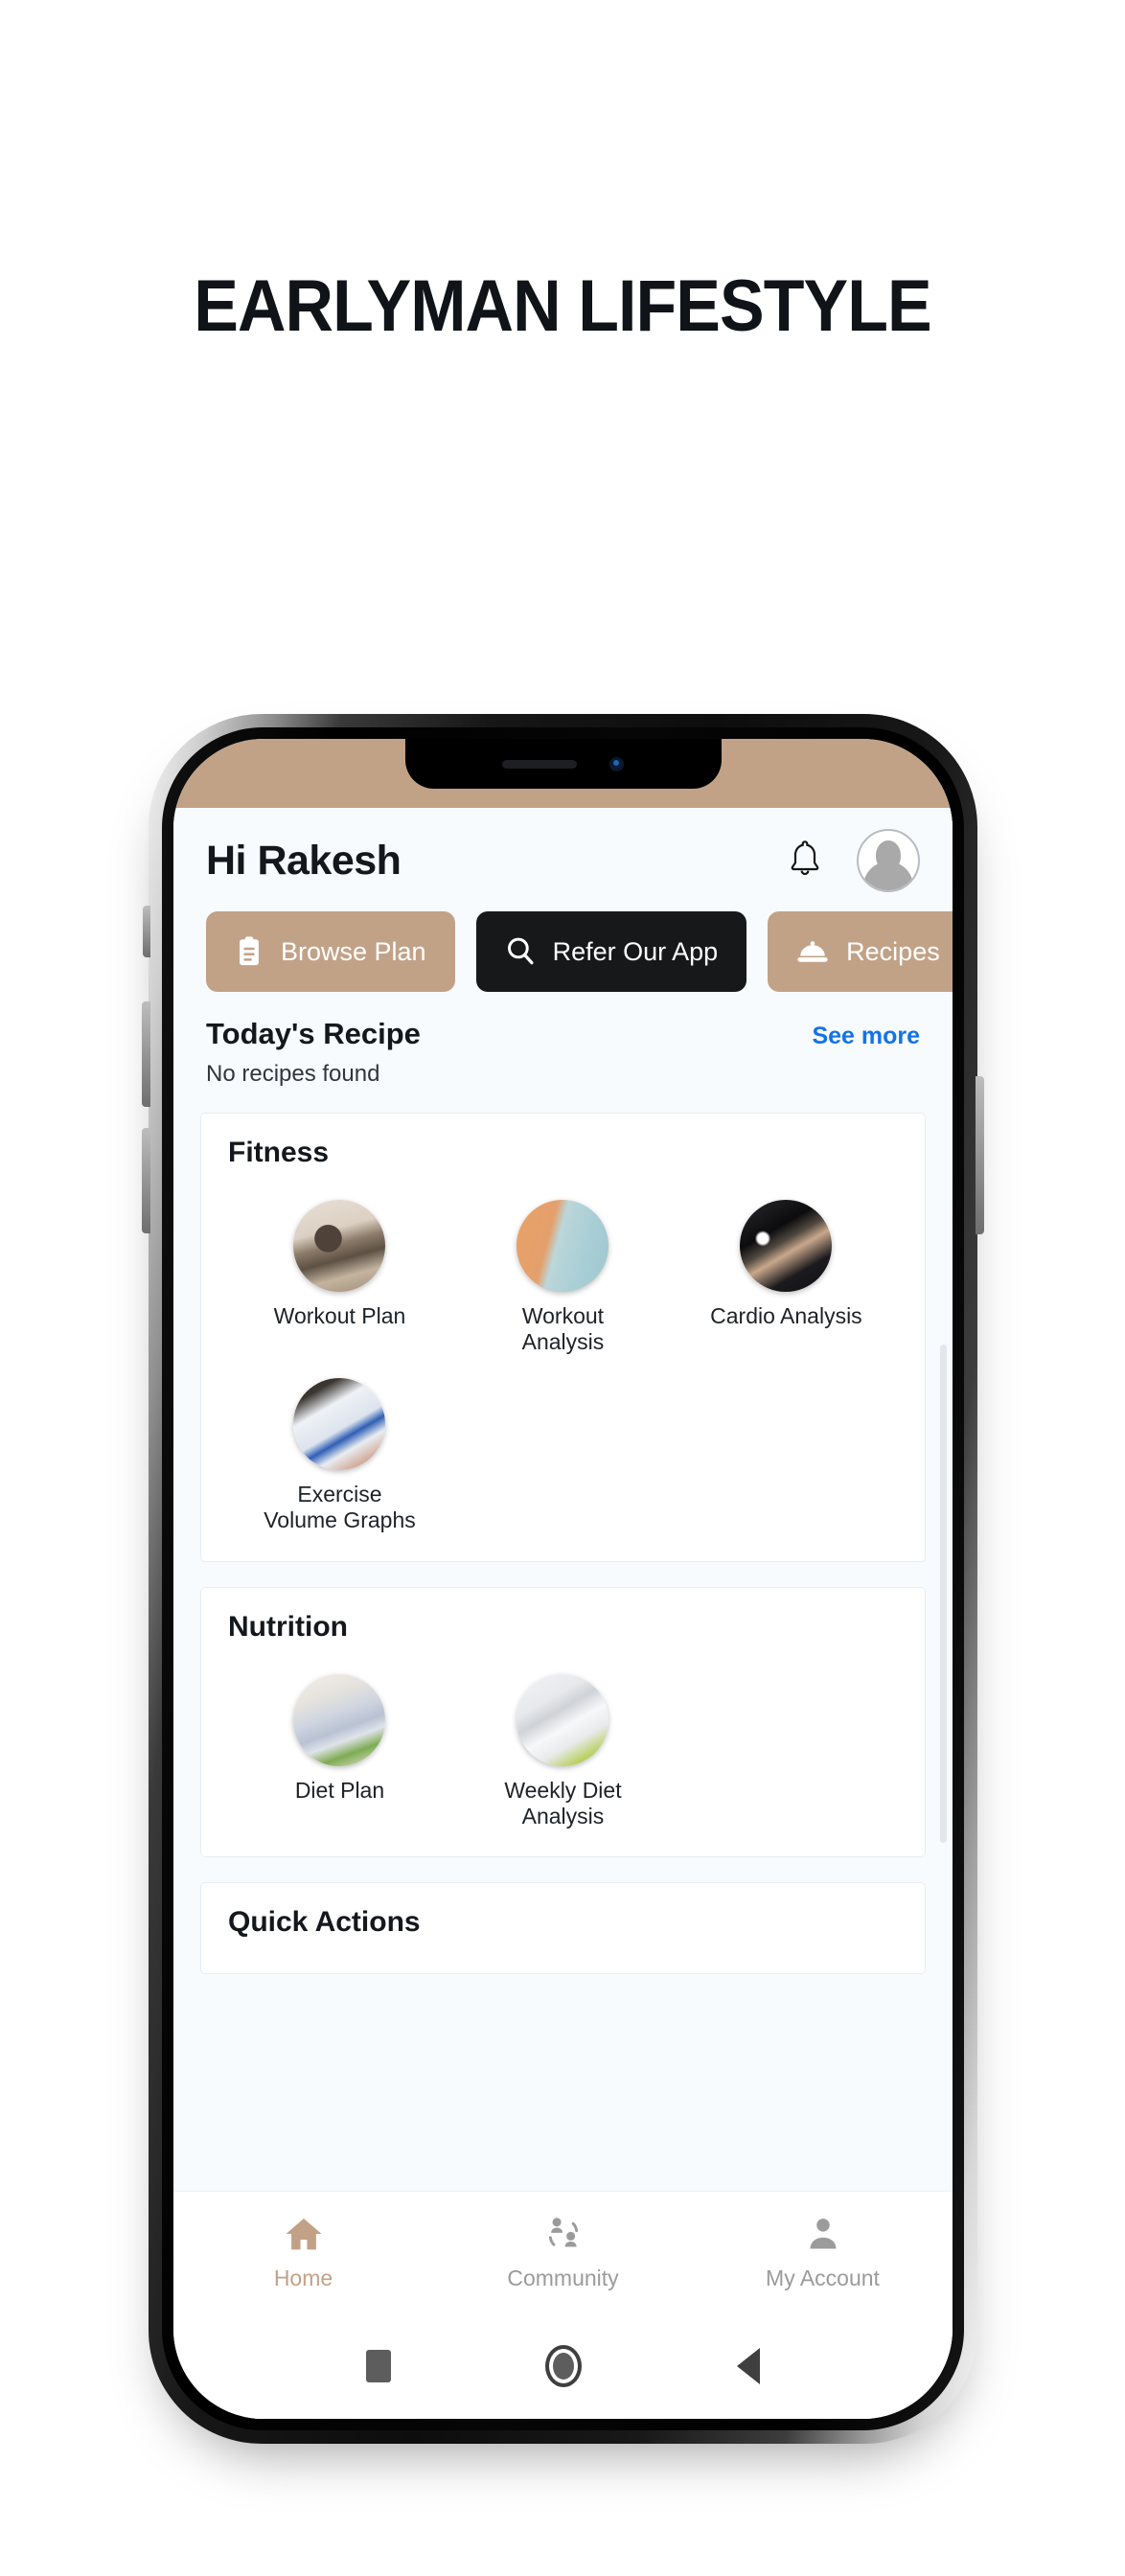 This screenshot has width=1125, height=2576. Describe the element at coordinates (635, 951) in the screenshot. I see `refer-our-app-label: Refer Our App` at that location.